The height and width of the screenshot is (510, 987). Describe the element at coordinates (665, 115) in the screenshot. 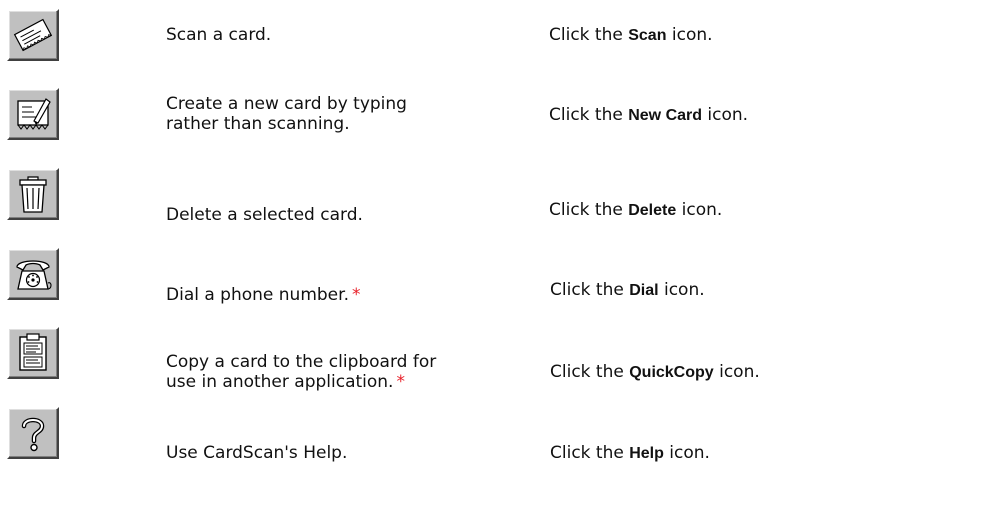

I see `action-icon-name: New Card` at that location.